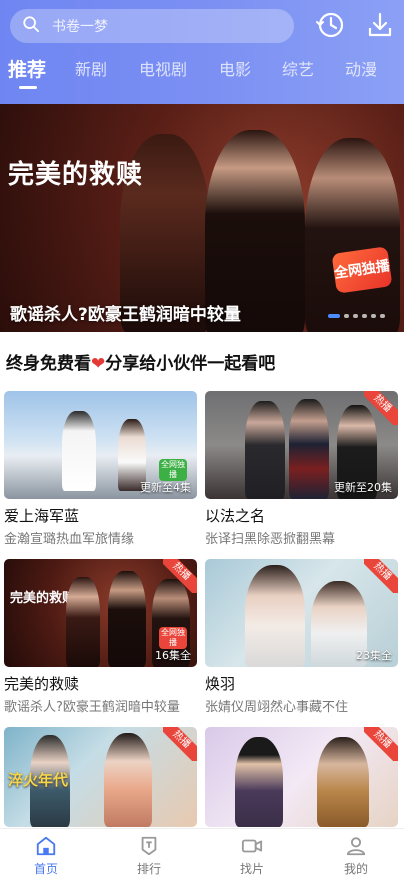 The height and width of the screenshot is (879, 404). Describe the element at coordinates (69, 539) in the screenshot. I see `video-description: 金瀚宣璐热血军旅情缘` at that location.